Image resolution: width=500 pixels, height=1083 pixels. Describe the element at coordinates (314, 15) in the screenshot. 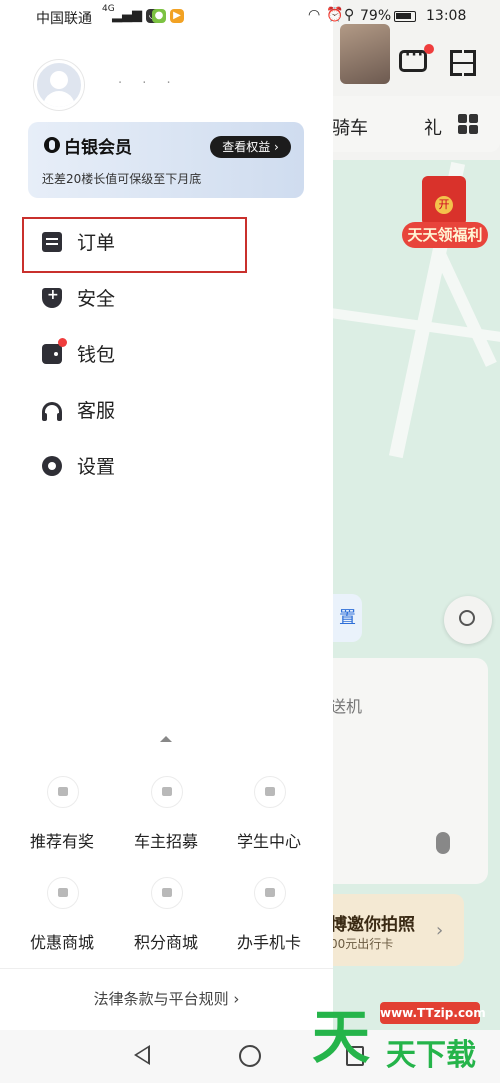

I see `headset-status-icon: ◠` at that location.